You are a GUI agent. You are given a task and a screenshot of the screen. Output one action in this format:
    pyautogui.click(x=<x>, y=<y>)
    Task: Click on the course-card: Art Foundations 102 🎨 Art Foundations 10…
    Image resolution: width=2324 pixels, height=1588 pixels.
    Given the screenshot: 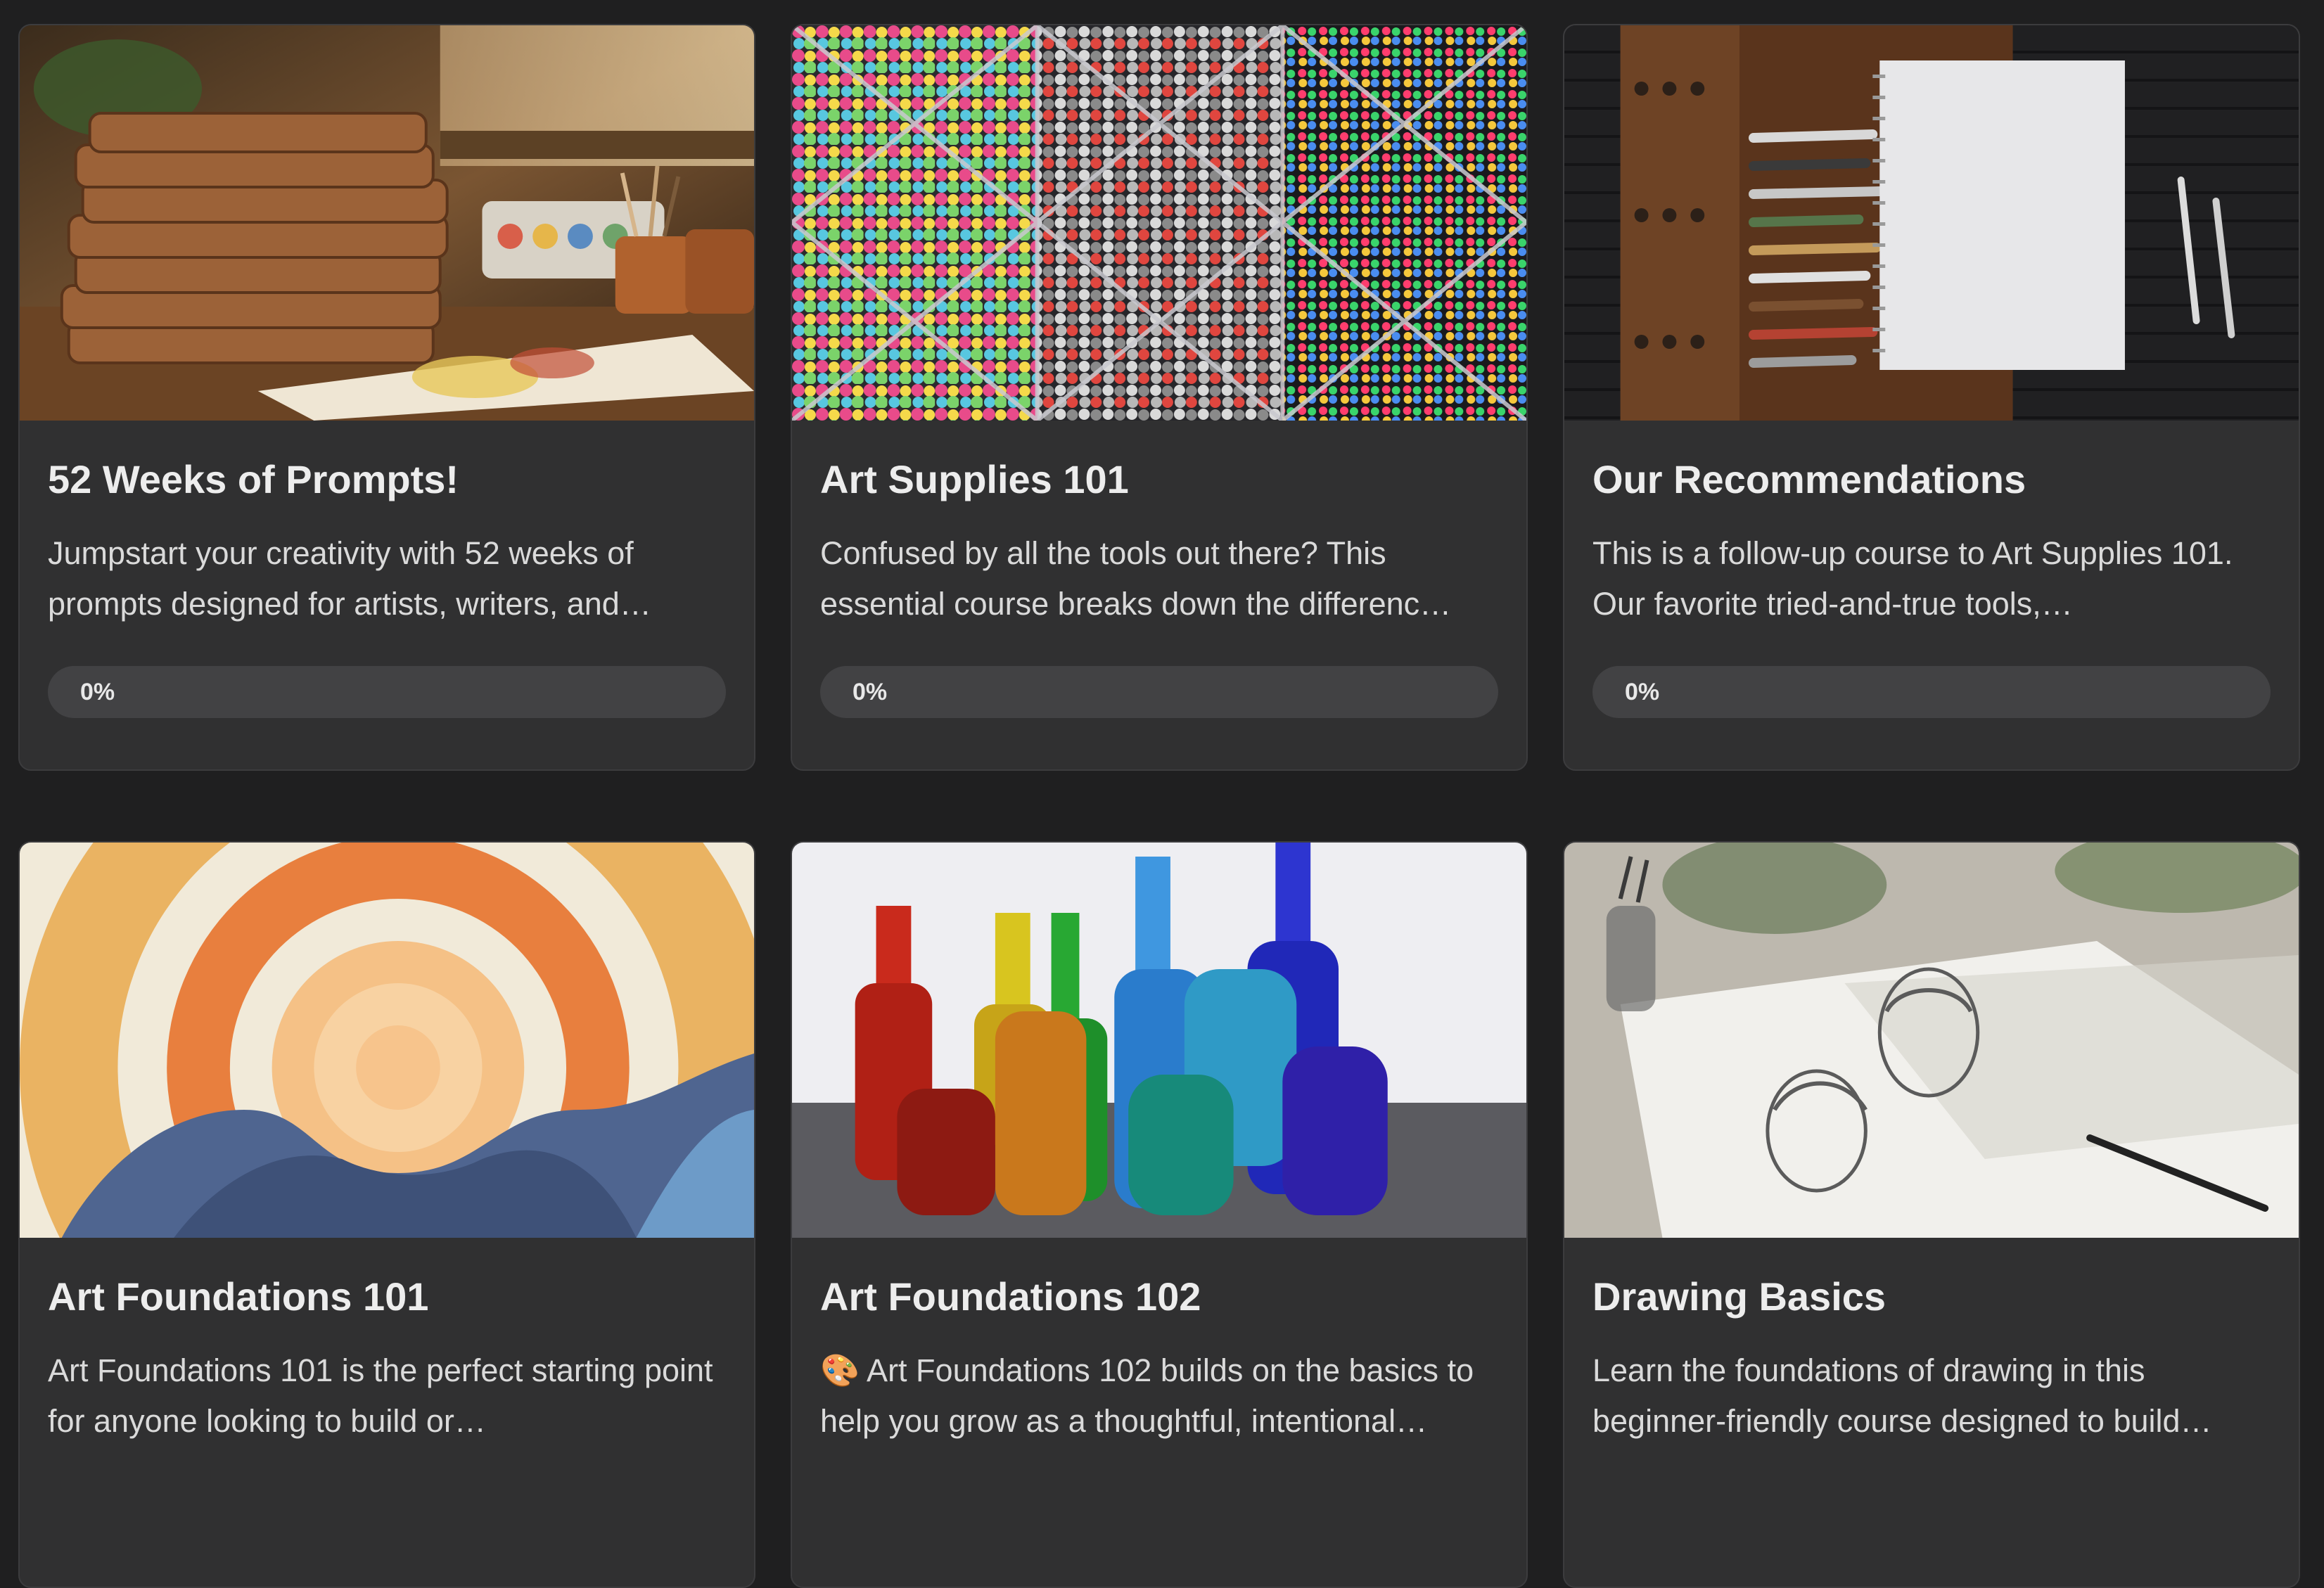 What is the action you would take?
    pyautogui.click(x=1159, y=1214)
    